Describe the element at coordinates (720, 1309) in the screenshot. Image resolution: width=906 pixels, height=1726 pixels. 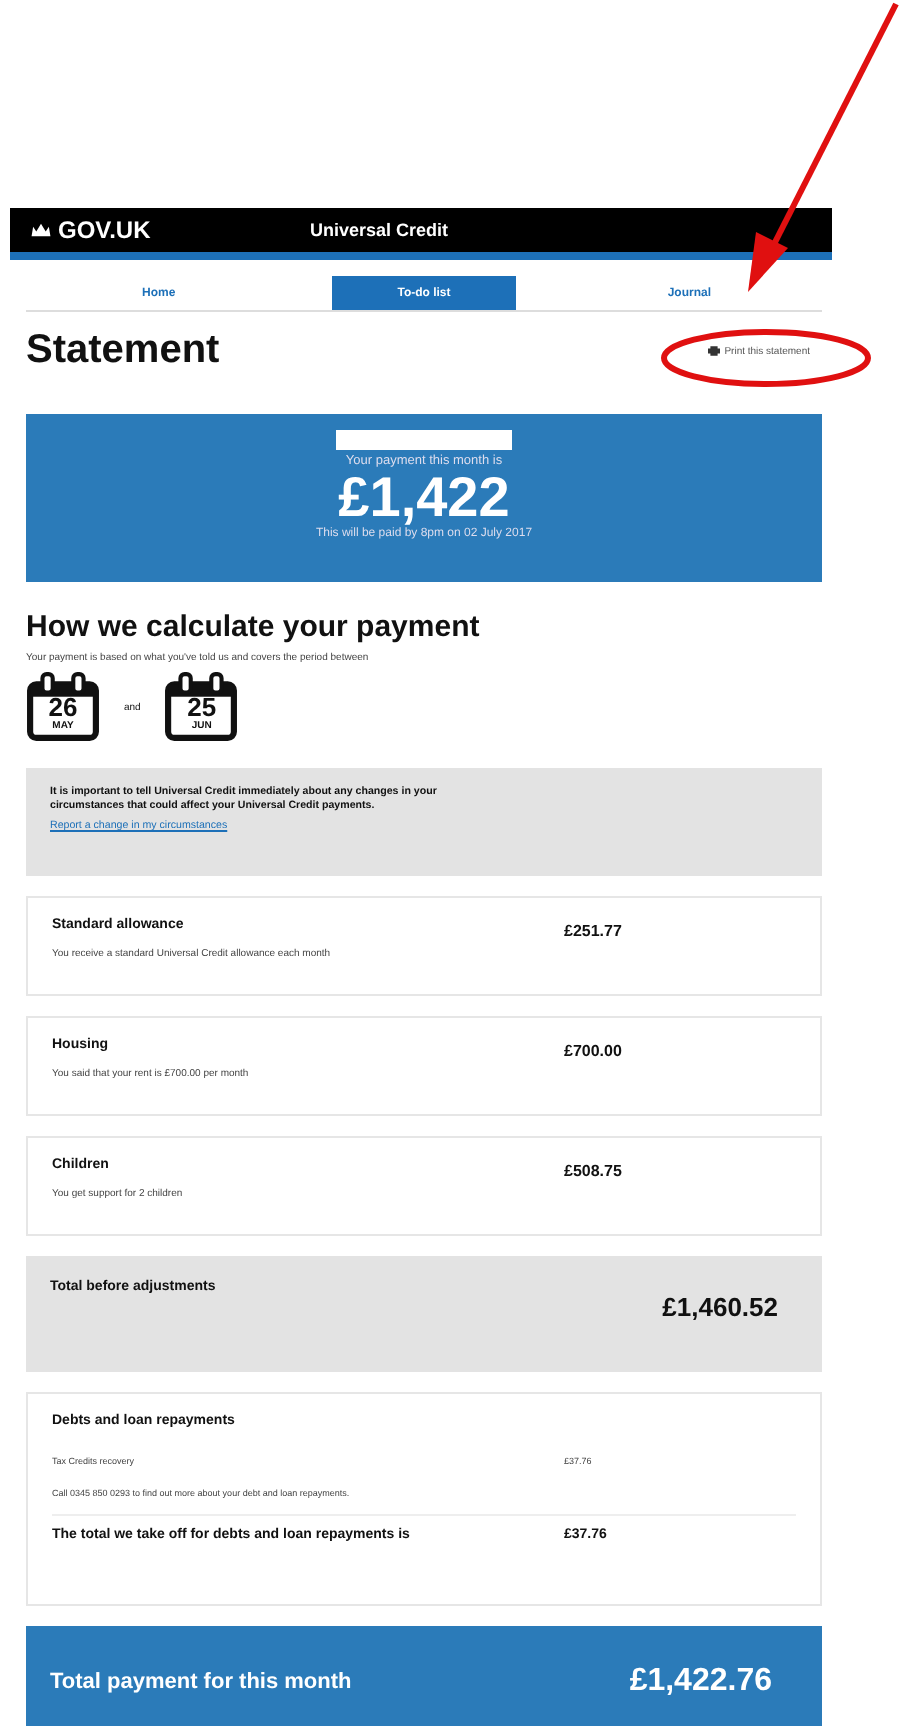
I see `subtotal-amount: £1,460.52` at that location.